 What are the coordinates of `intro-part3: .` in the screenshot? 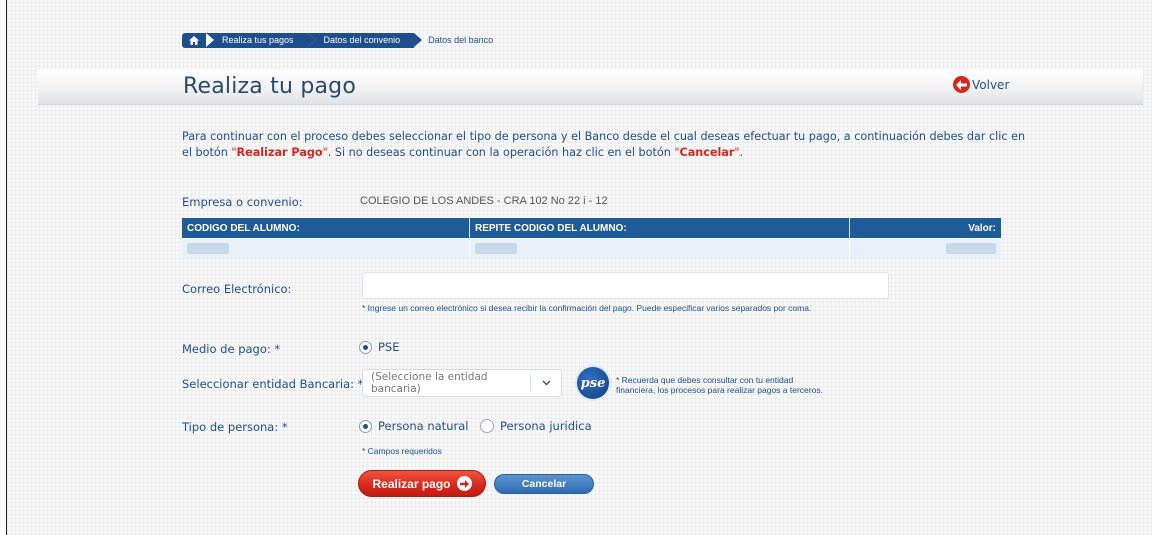 It's located at (741, 152).